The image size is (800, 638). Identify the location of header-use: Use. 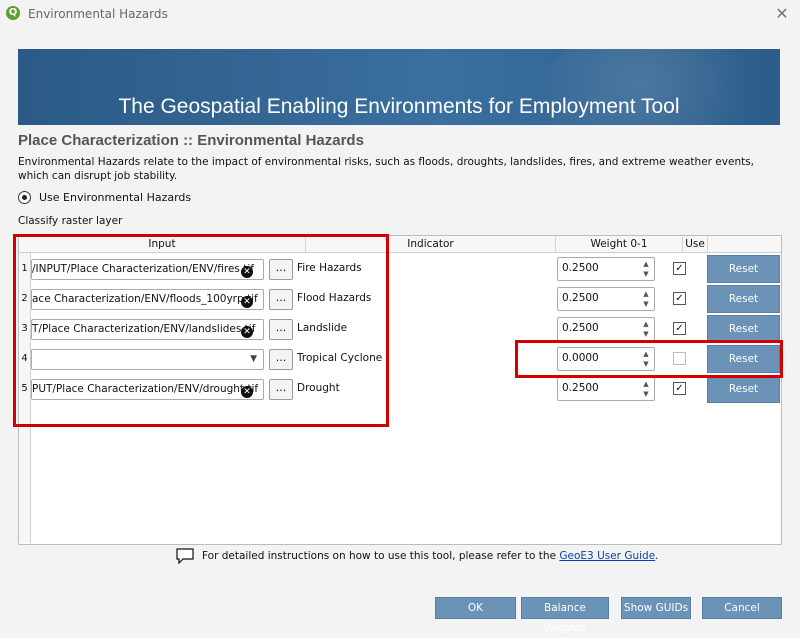
(695, 244).